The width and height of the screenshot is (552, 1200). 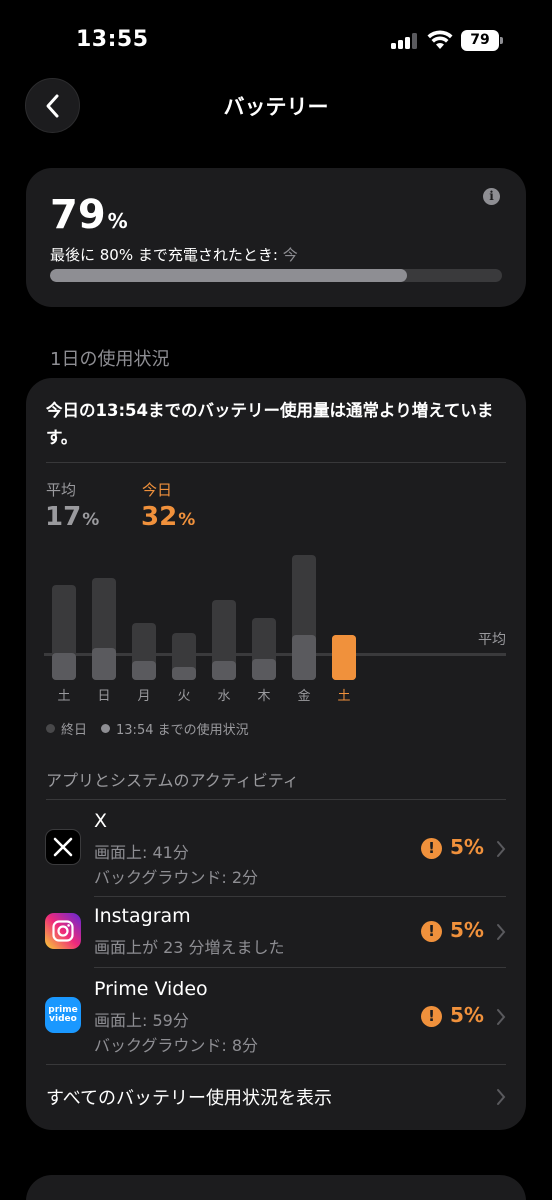 I want to click on chart-legend: 終日 13:54 までの使用状況, so click(x=154, y=728).